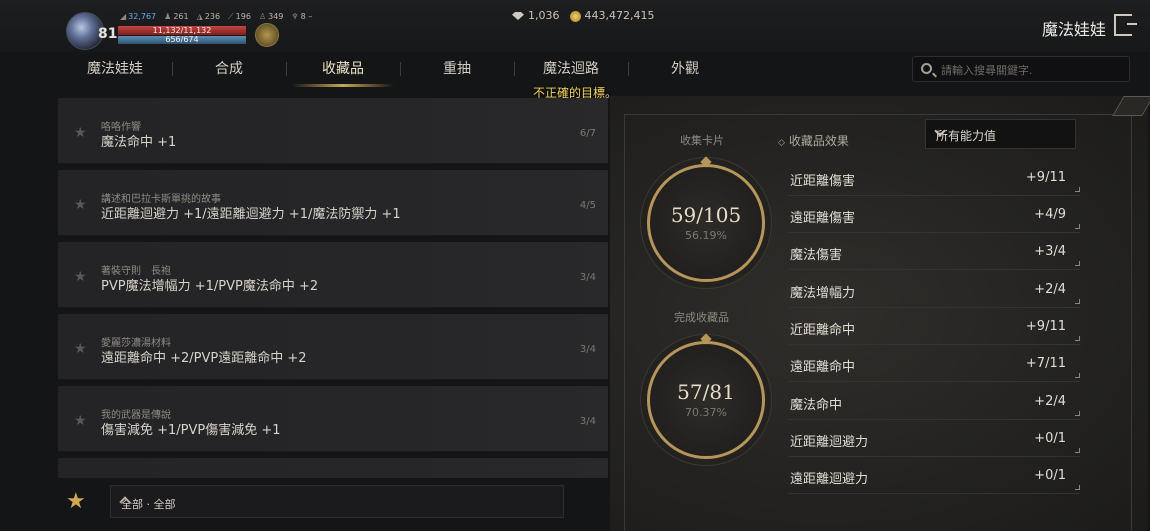 This screenshot has height=531, width=1150. I want to click on stat-b: ◮ 236, so click(208, 16).